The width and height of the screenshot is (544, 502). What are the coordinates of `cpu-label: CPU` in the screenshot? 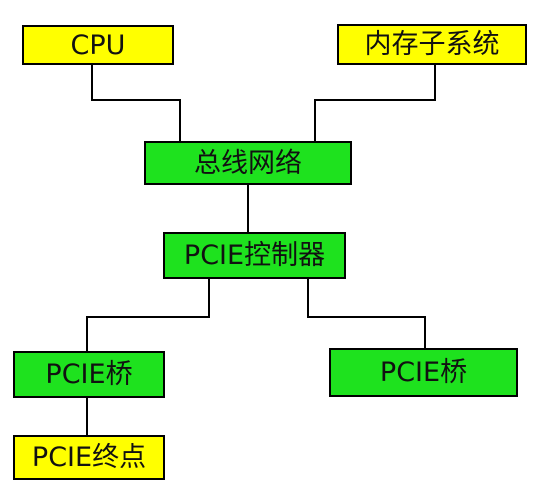 It's located at (98, 45).